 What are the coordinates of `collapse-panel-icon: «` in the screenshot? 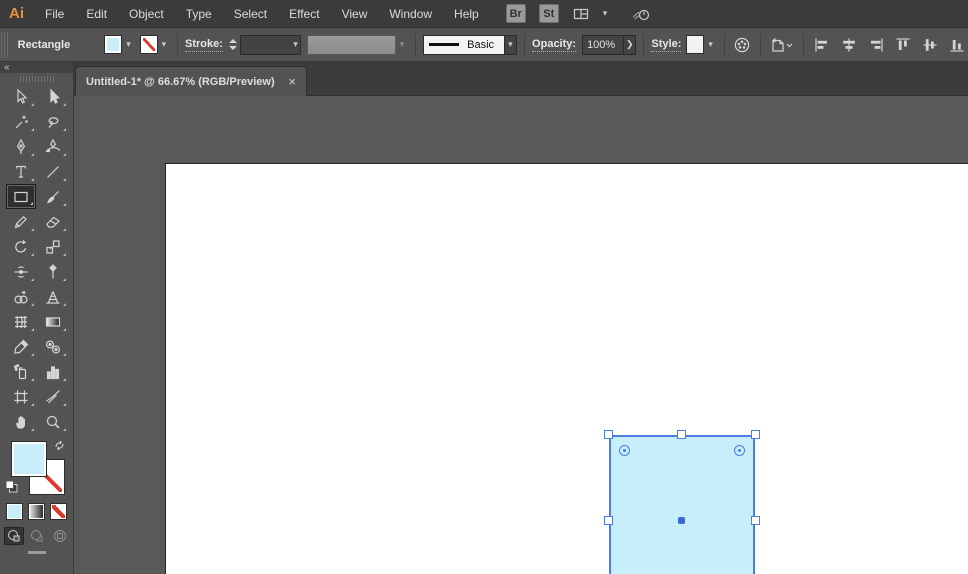 It's located at (5, 67).